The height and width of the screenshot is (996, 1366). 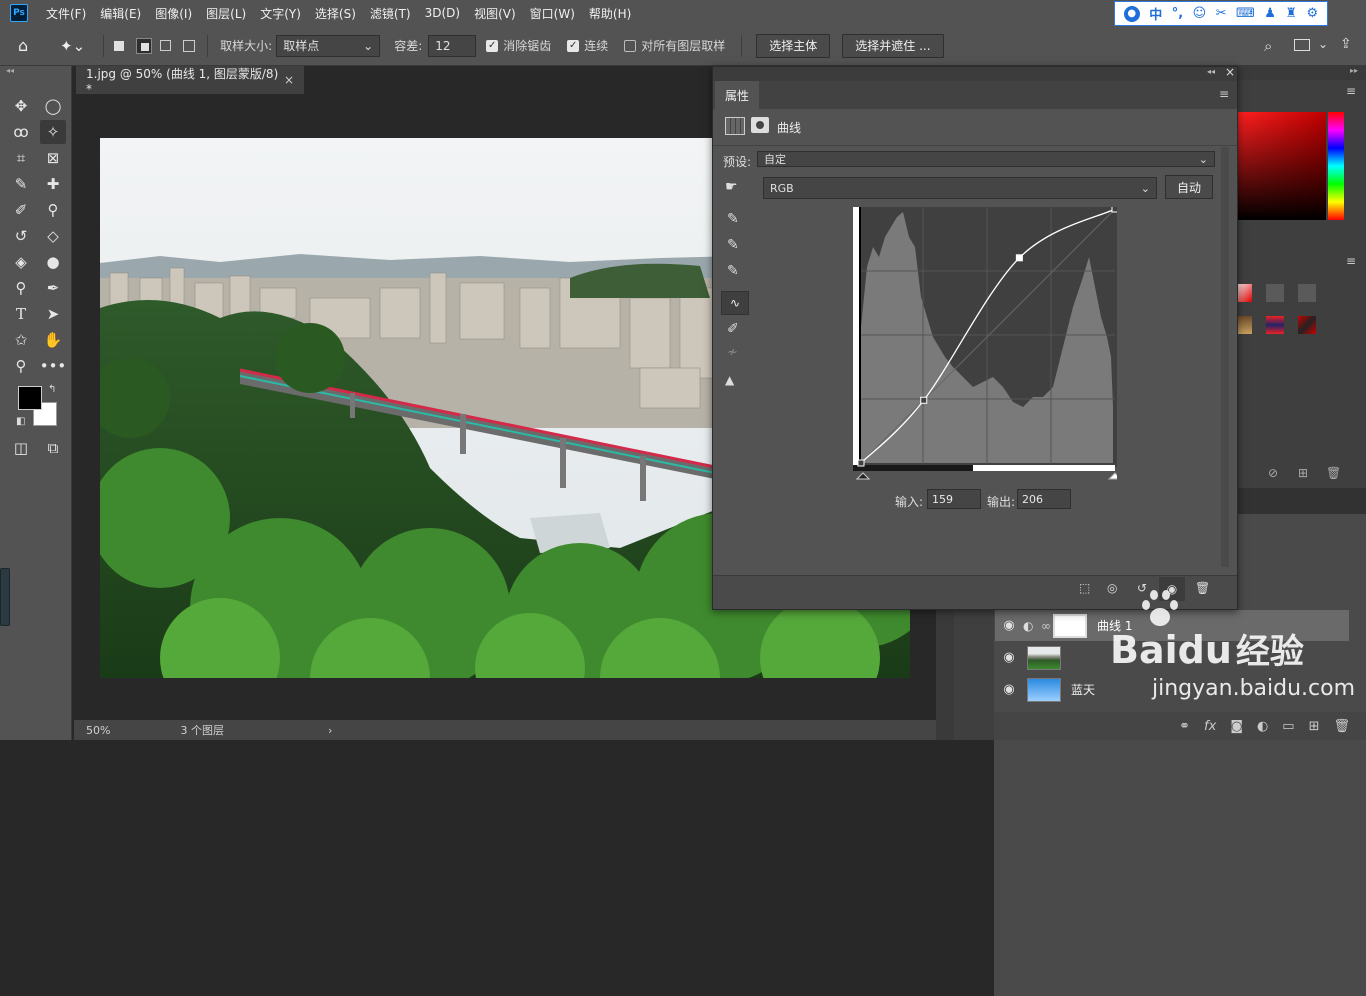 What do you see at coordinates (960, 188) in the screenshot?
I see `channel-select: RGB ⌄` at bounding box center [960, 188].